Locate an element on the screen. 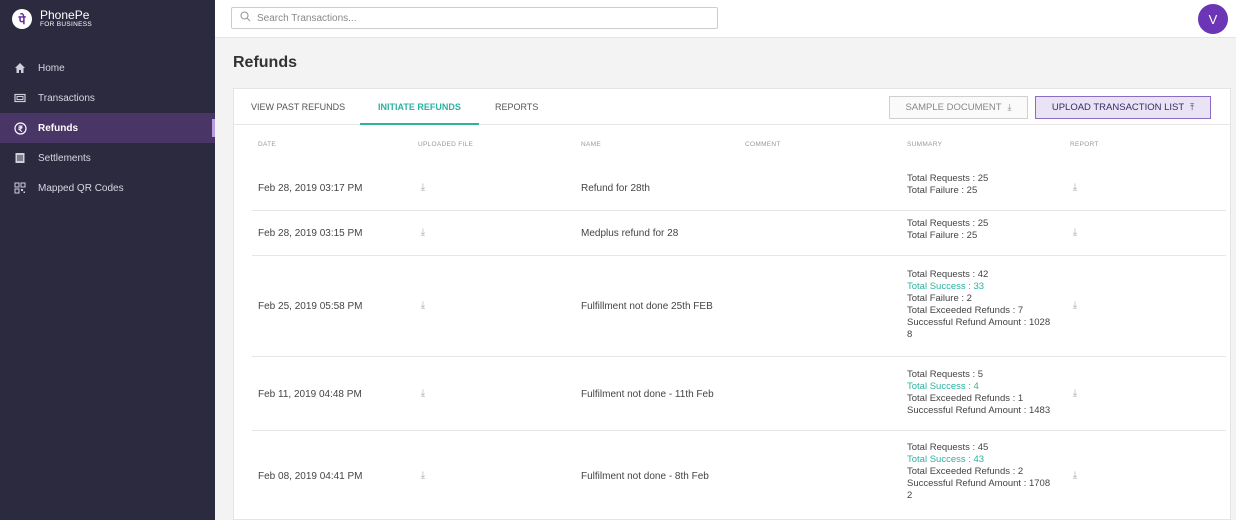 This screenshot has width=1236, height=520. rupee-icon is located at coordinates (20, 128).